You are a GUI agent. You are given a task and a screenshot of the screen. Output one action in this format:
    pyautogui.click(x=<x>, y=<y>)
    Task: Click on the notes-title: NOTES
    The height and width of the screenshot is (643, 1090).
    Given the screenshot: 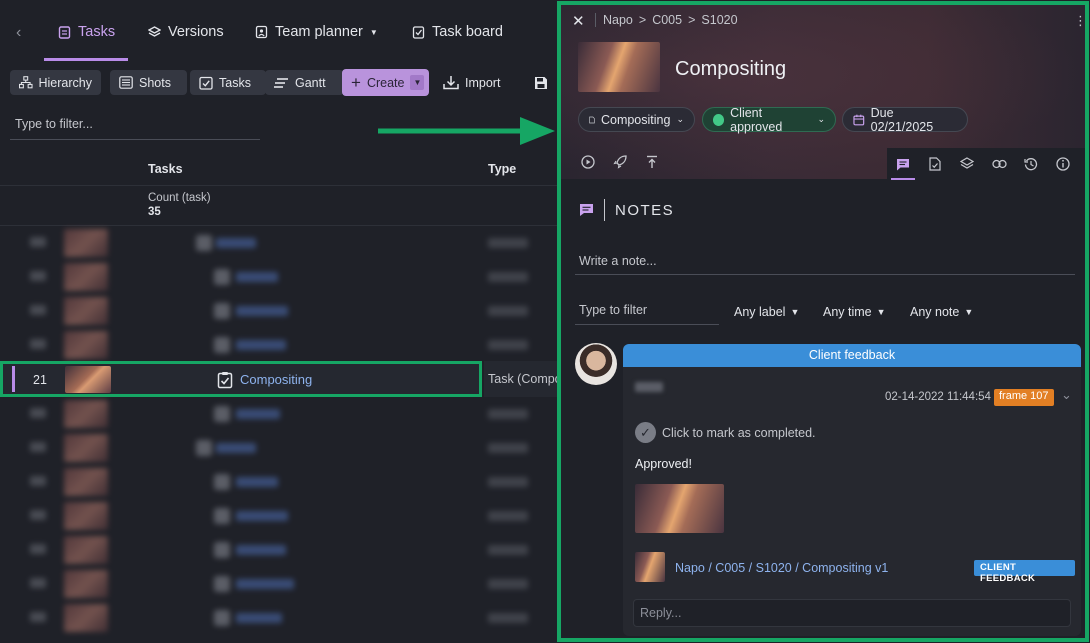 What is the action you would take?
    pyautogui.click(x=645, y=210)
    